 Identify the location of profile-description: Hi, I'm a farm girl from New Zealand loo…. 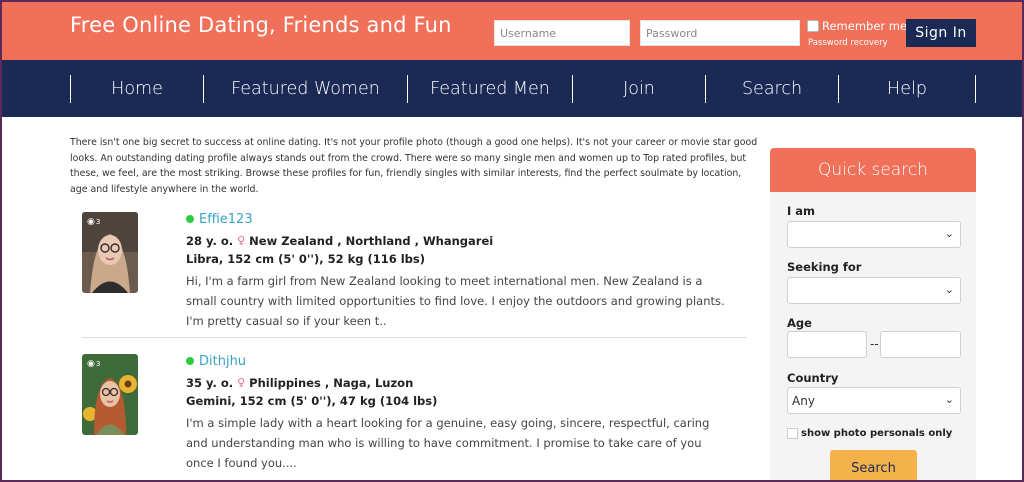
(455, 301).